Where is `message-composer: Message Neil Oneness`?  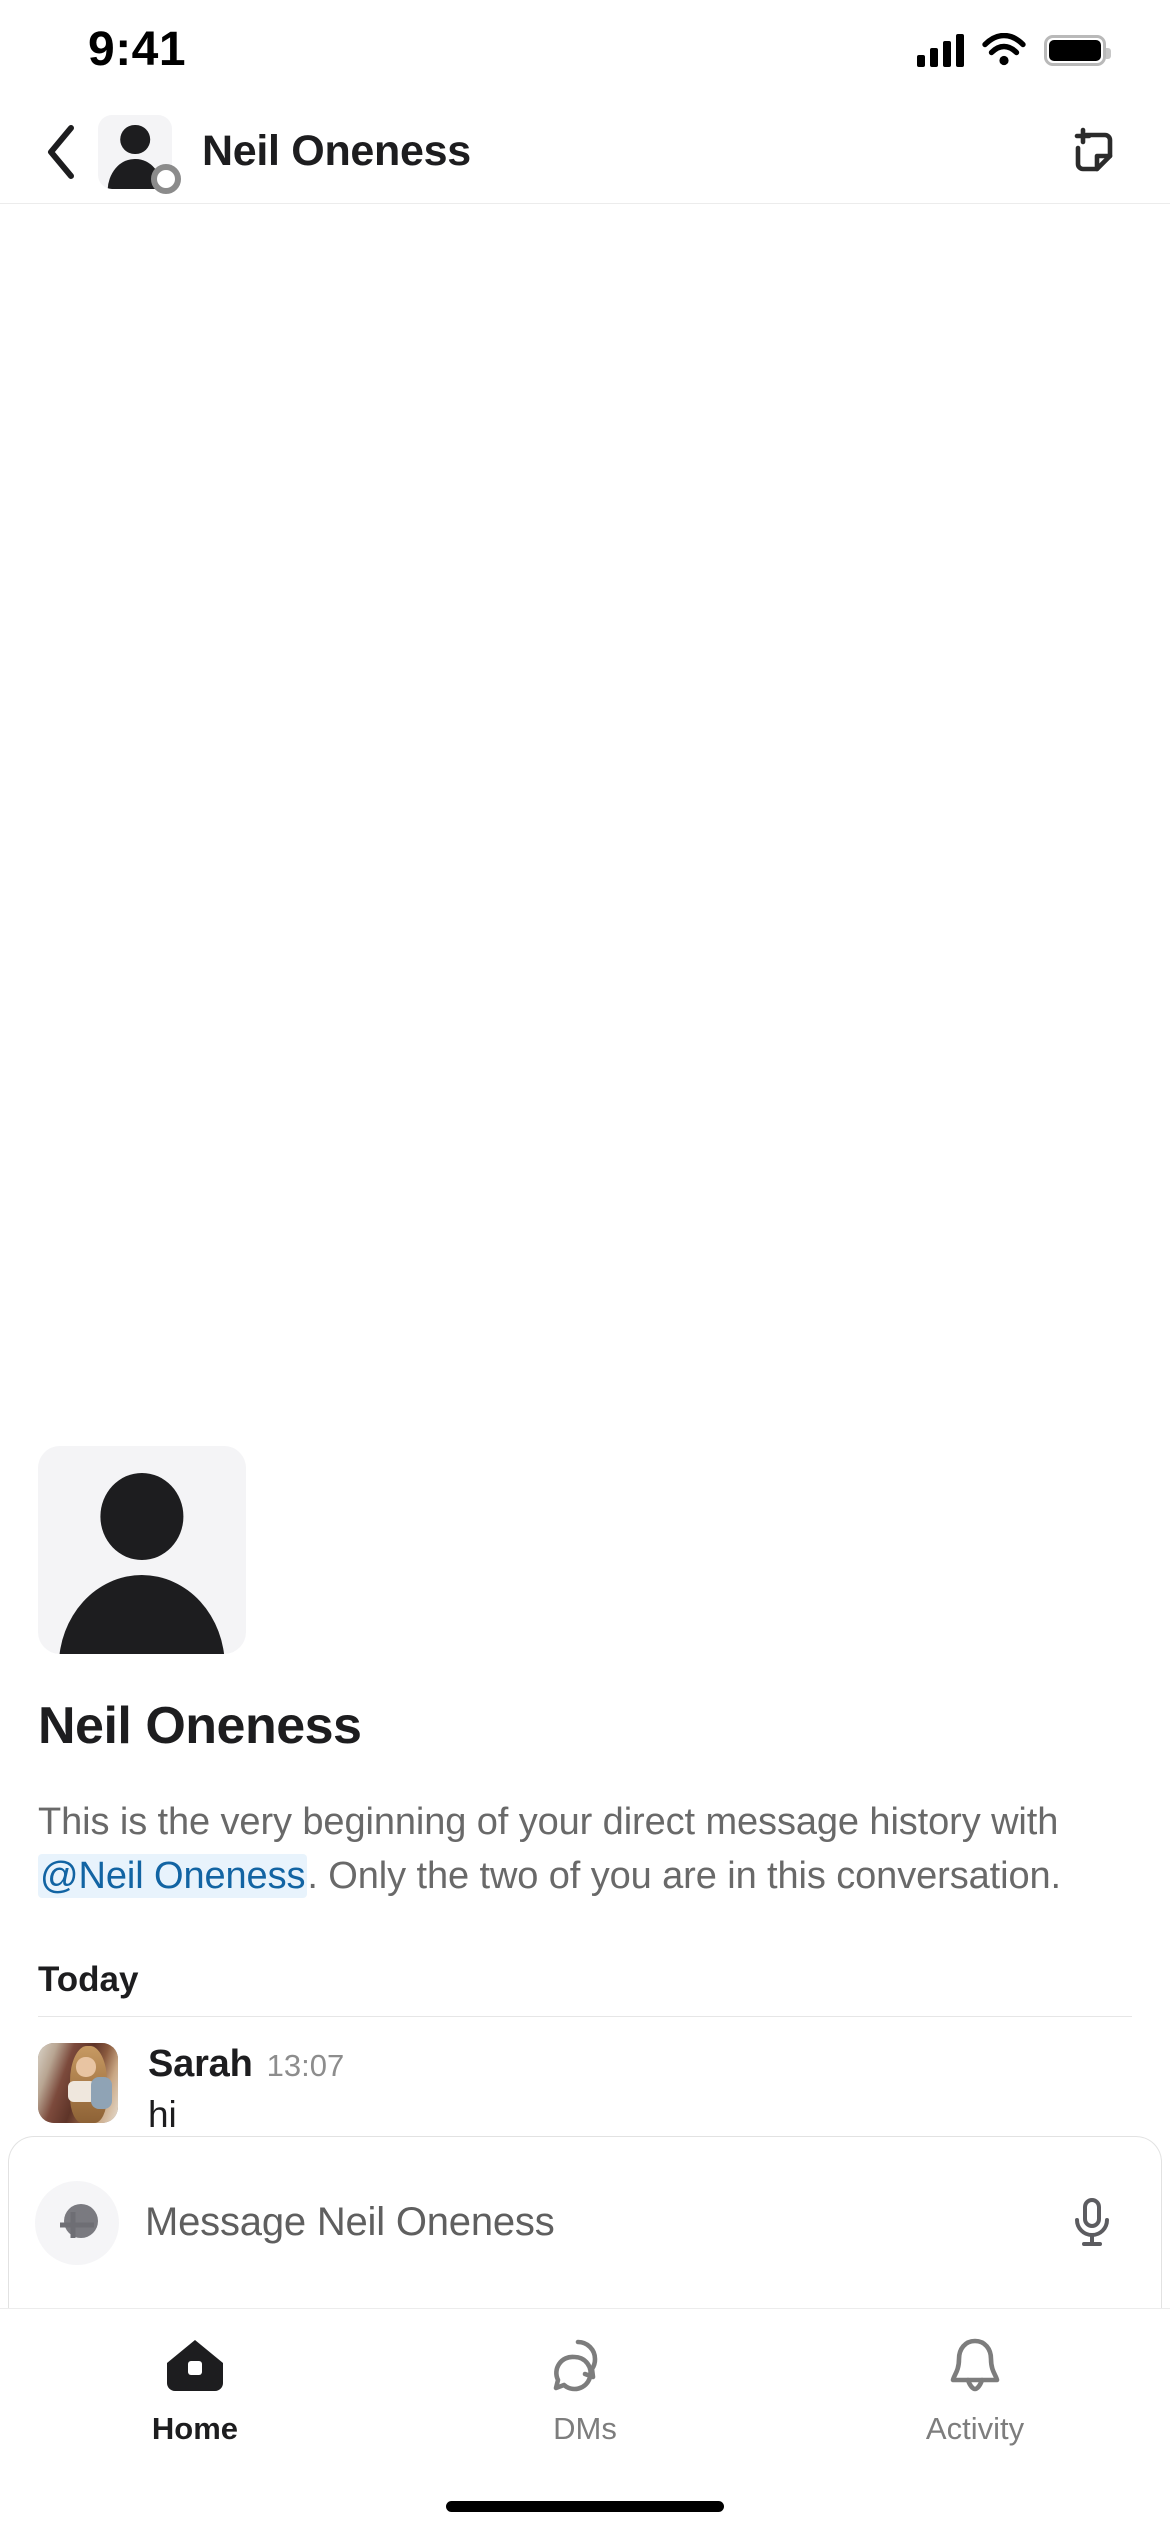 message-composer: Message Neil Oneness is located at coordinates (585, 2222).